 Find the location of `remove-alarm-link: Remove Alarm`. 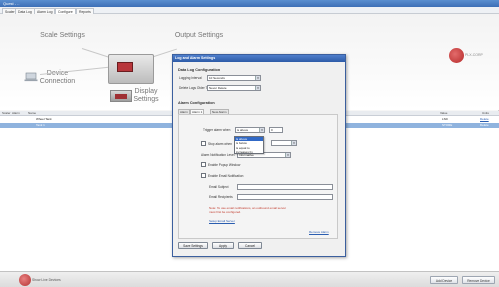

remove-alarm-link: Remove Alarm is located at coordinates (319, 232).